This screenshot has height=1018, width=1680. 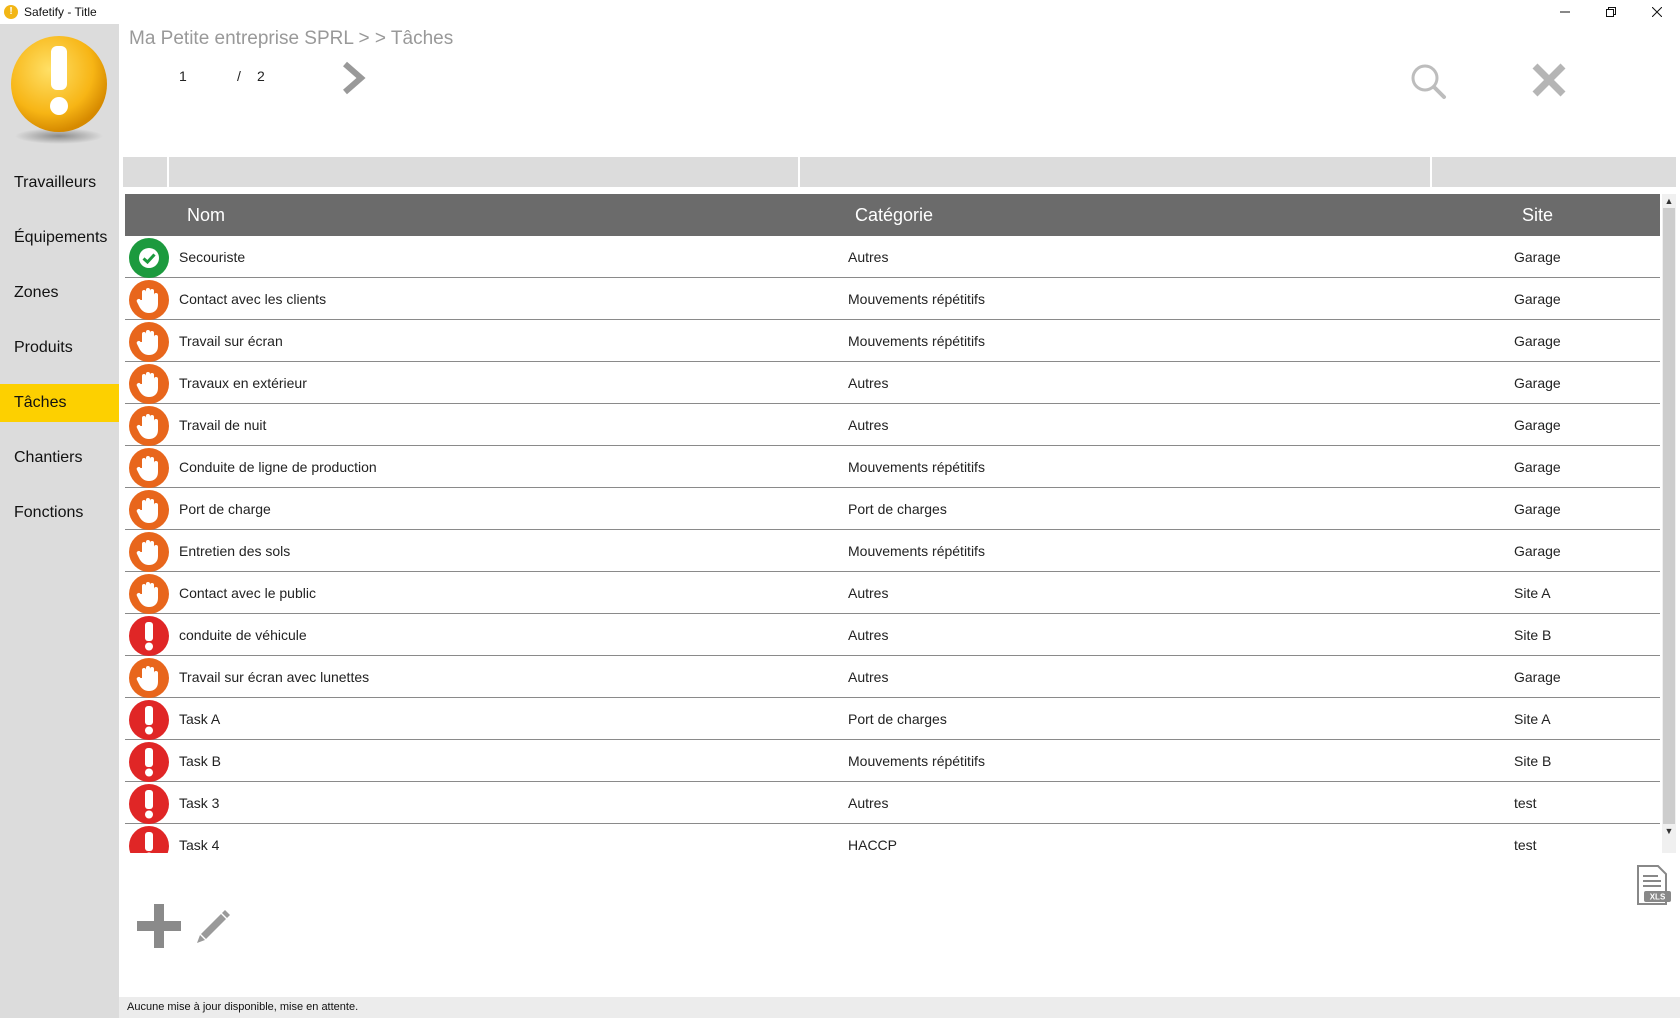 I want to click on scroll-down-icon: ▼, so click(x=1669, y=831).